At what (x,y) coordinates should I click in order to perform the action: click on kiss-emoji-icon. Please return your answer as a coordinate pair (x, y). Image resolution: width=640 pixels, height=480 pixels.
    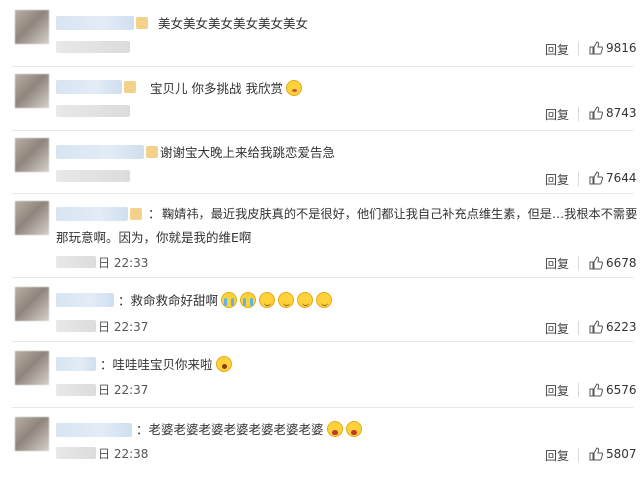
    Looking at the image, I should click on (293, 88).